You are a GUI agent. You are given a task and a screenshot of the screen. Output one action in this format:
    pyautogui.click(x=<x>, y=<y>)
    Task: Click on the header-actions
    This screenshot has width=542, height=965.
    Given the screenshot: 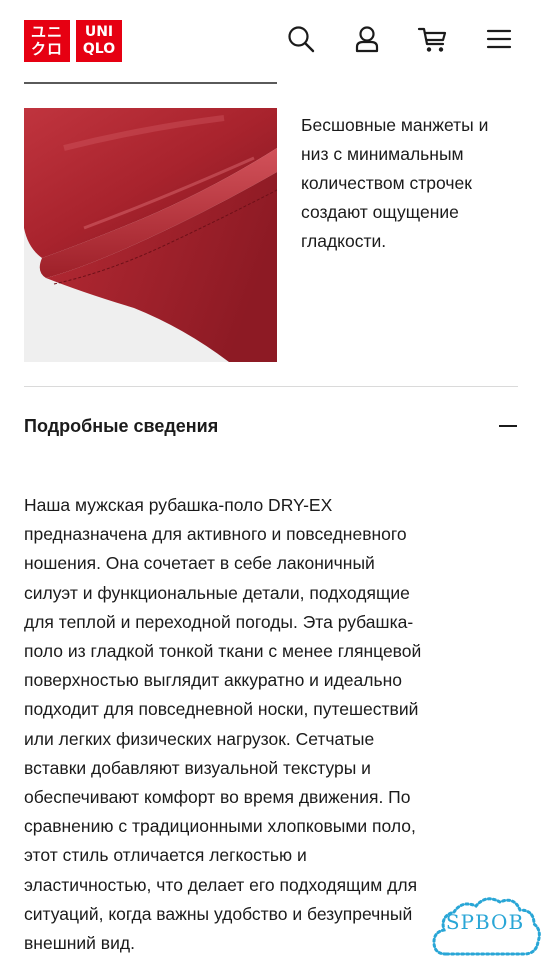 What is the action you would take?
    pyautogui.click(x=400, y=39)
    